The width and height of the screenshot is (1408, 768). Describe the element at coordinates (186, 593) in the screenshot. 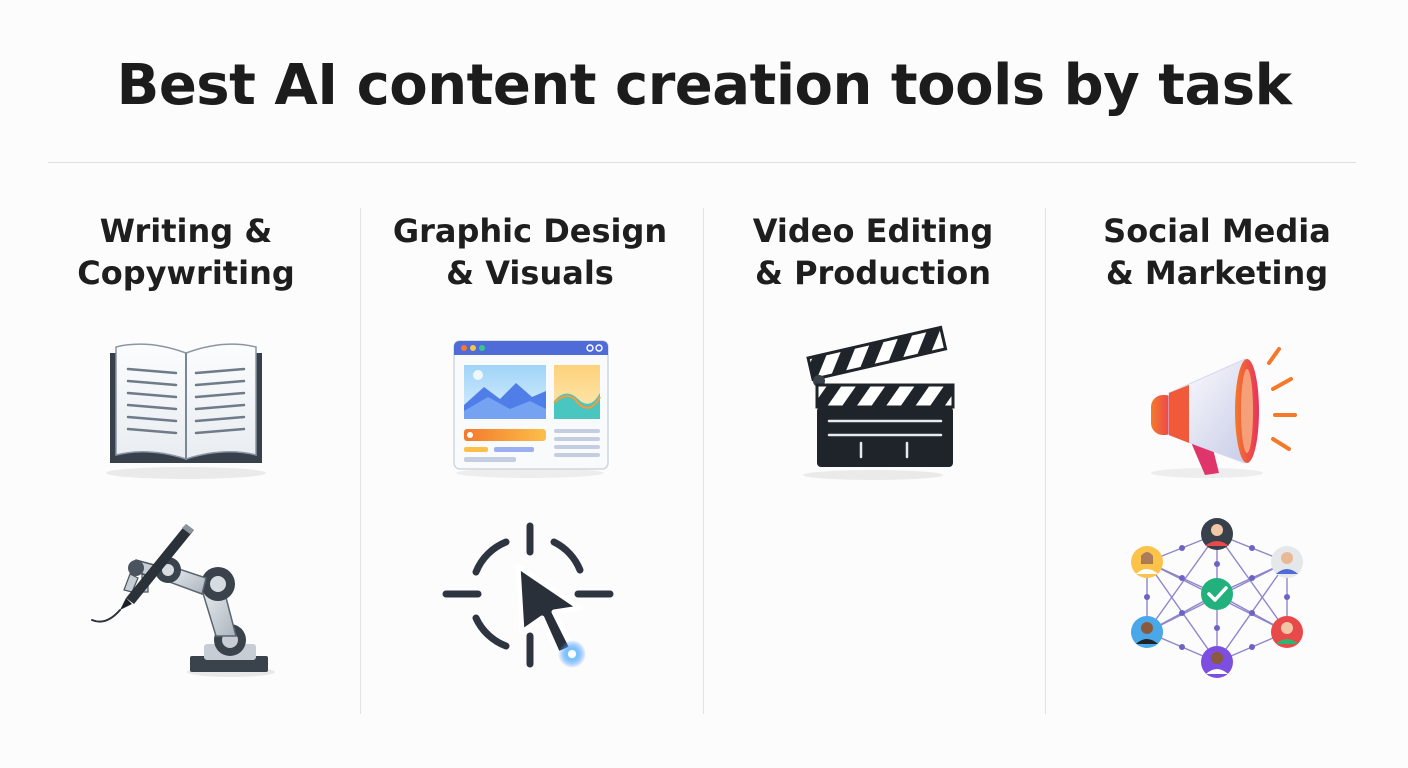

I see `robotic-arm-pen-icon` at that location.